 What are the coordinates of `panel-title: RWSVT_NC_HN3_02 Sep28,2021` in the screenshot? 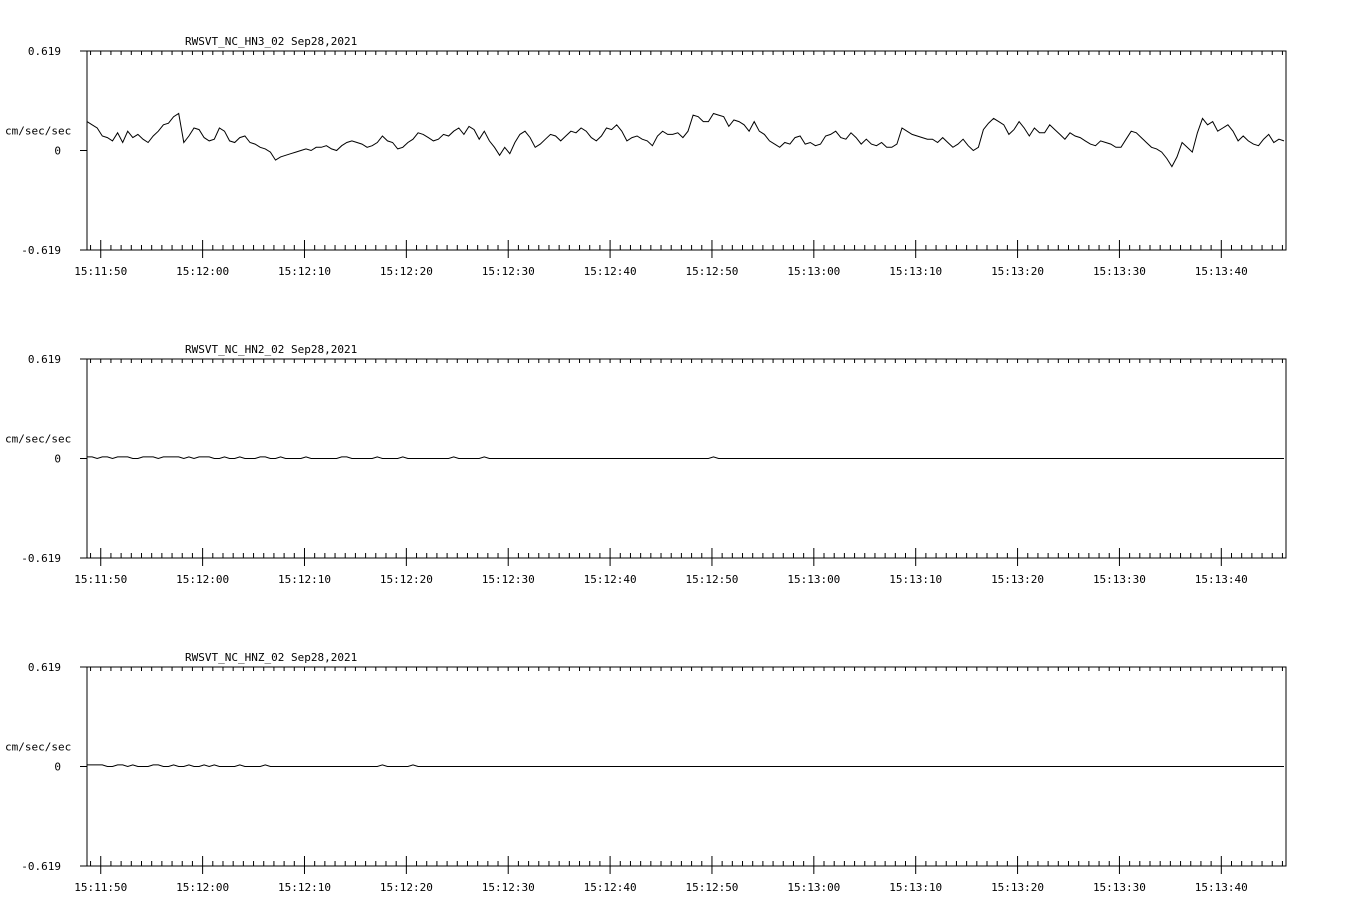 It's located at (271, 41).